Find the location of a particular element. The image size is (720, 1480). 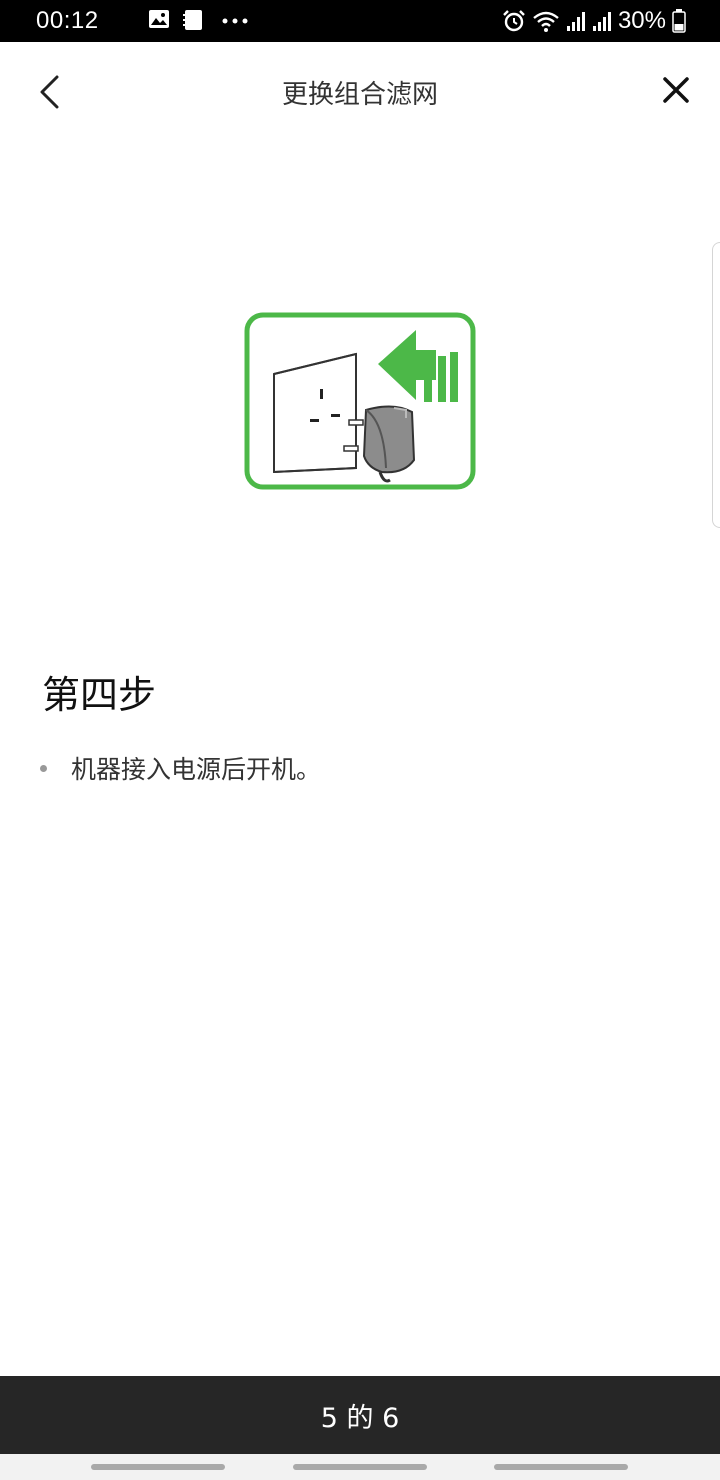

page-indicator: 5 的 6 is located at coordinates (360, 1418).